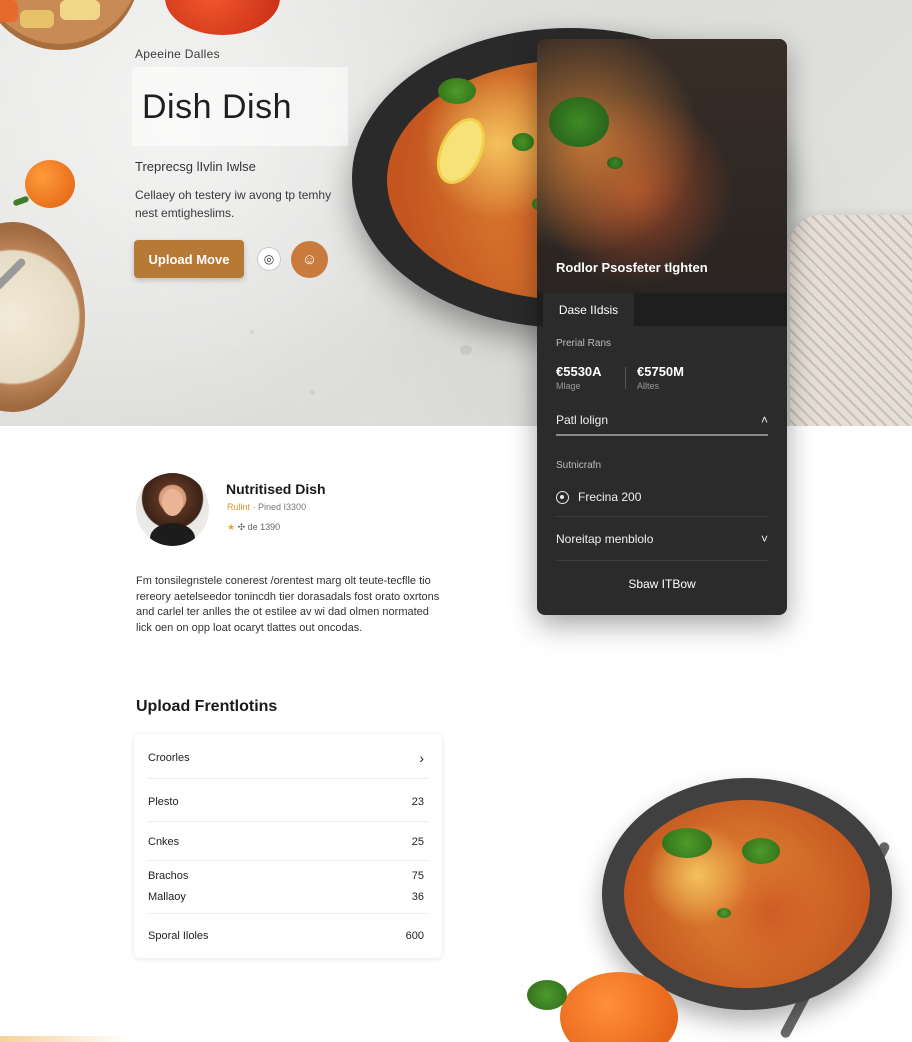  Describe the element at coordinates (264, 527) in the screenshot. I see `rating-text: de 1390` at that location.